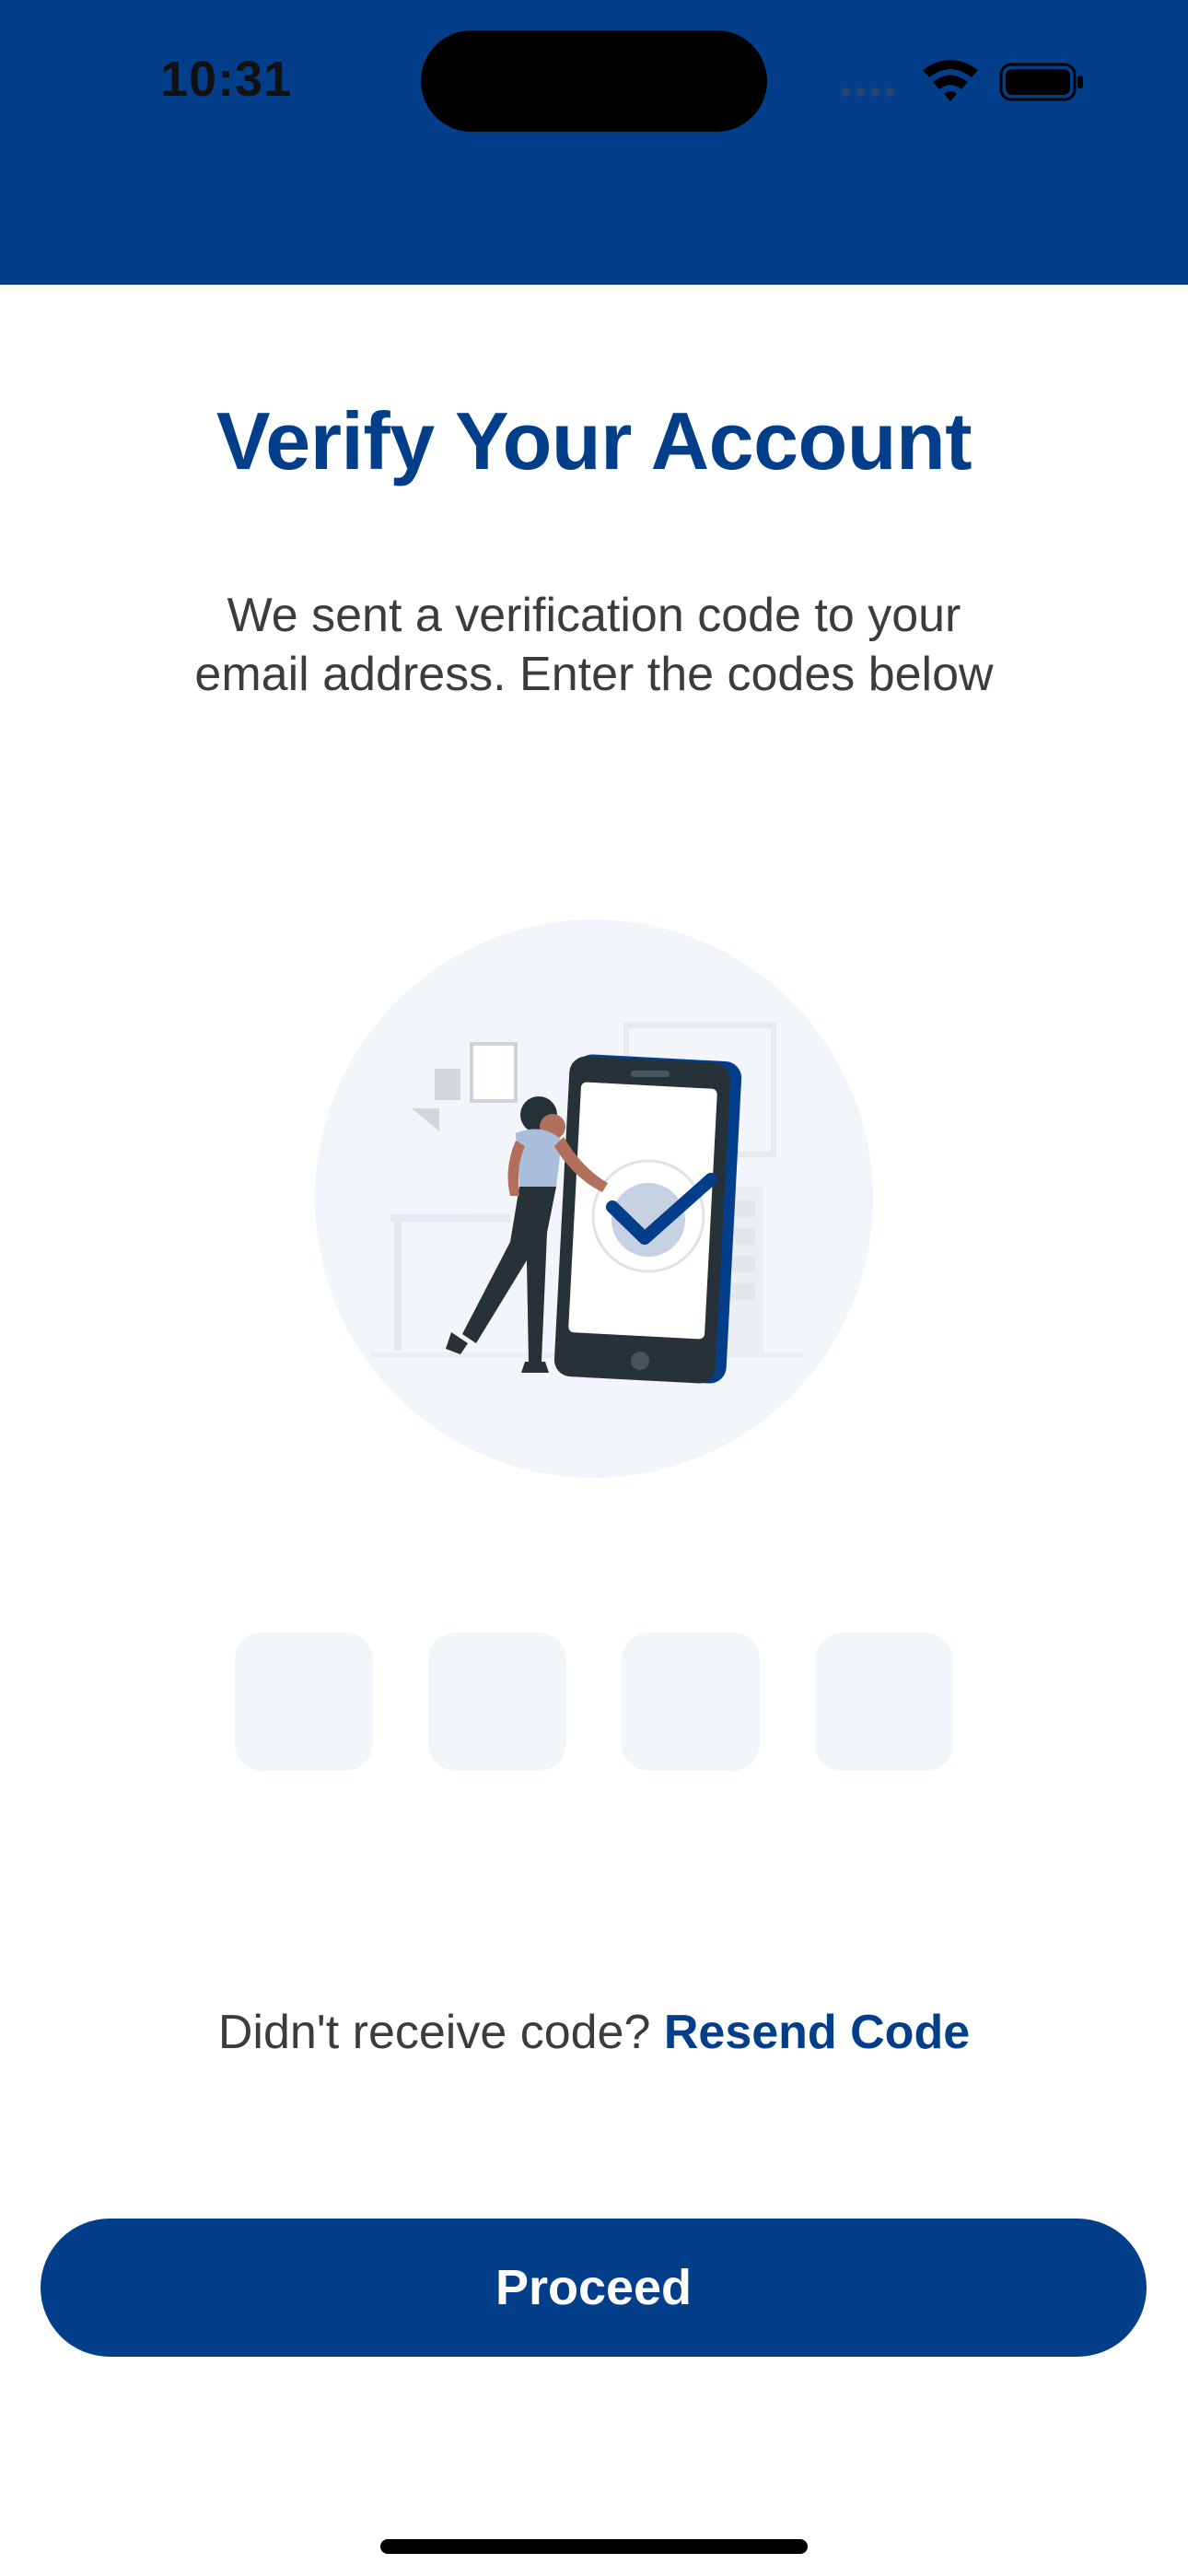 This screenshot has height=2576, width=1188. What do you see at coordinates (951, 80) in the screenshot?
I see `wifi-icon` at bounding box center [951, 80].